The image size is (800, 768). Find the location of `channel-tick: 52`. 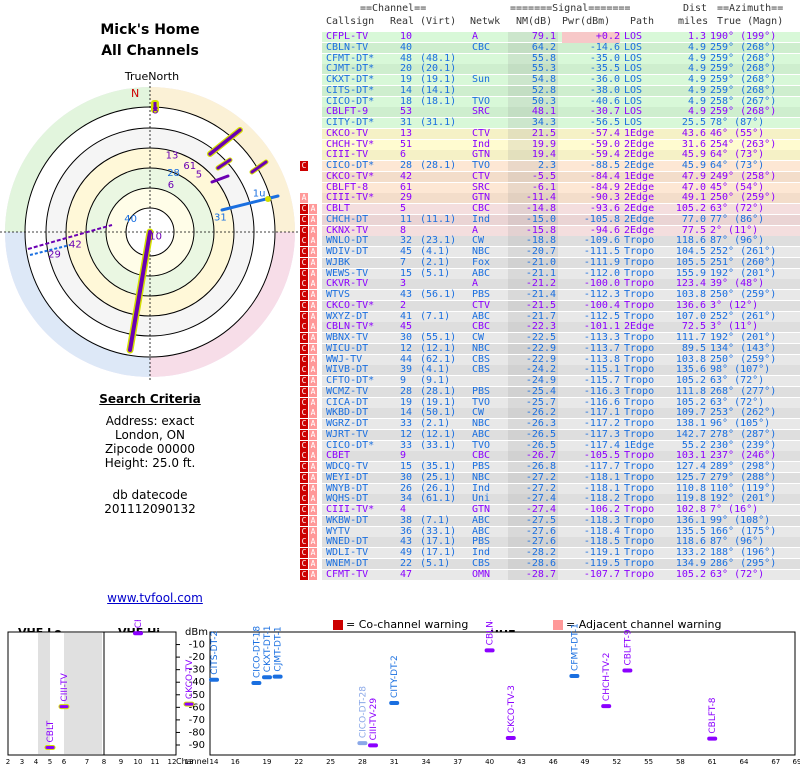

channel-tick: 52 is located at coordinates (616, 762).